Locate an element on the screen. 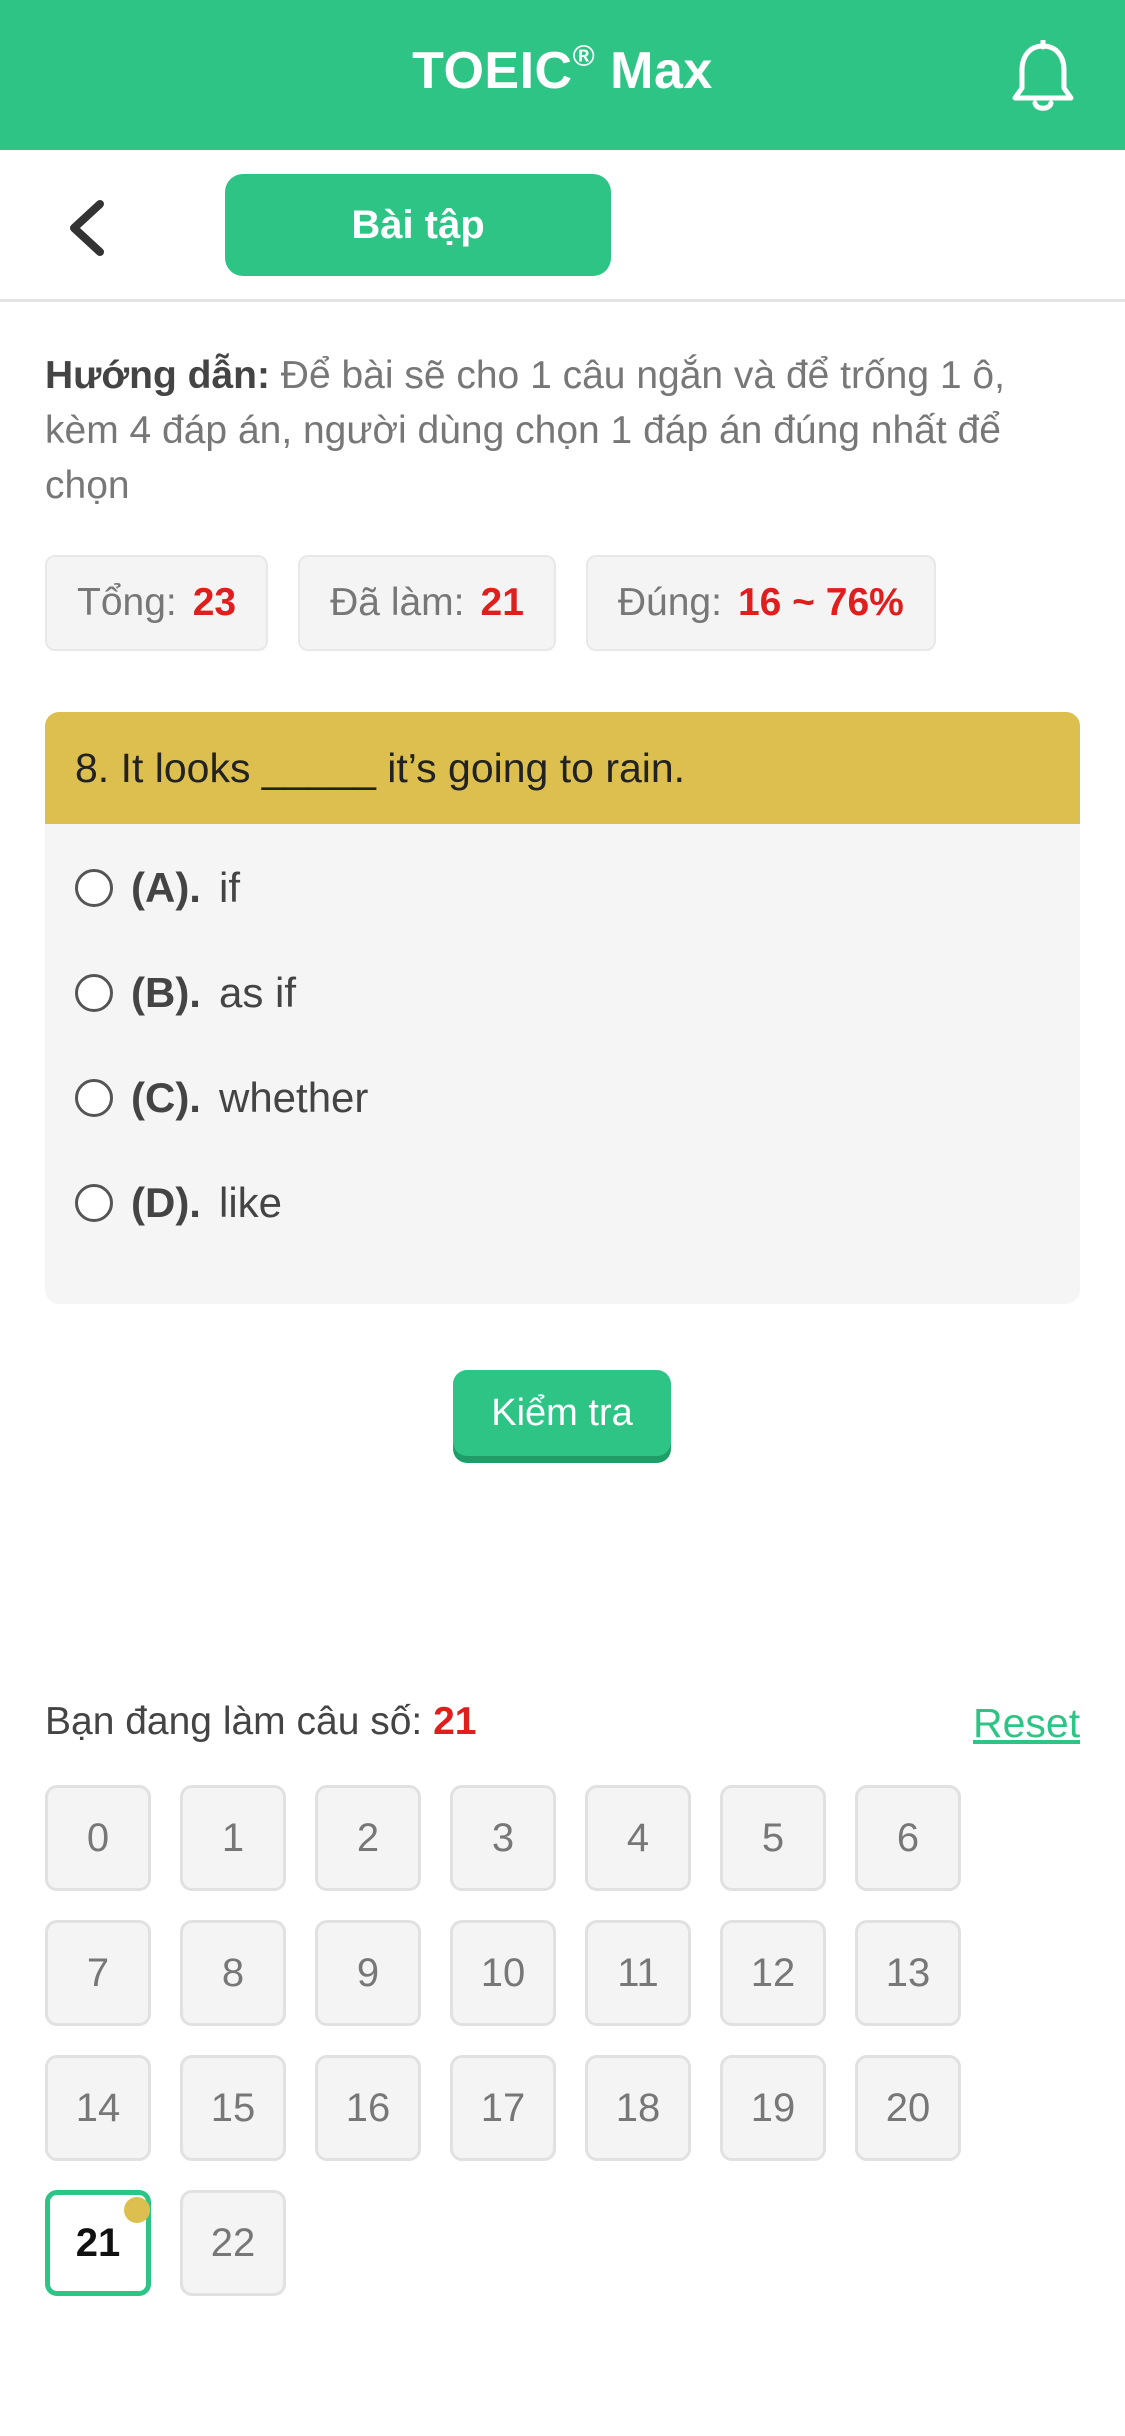 Image resolution: width=1125 pixels, height=2436 pixels. question-number: 10 is located at coordinates (503, 1972).